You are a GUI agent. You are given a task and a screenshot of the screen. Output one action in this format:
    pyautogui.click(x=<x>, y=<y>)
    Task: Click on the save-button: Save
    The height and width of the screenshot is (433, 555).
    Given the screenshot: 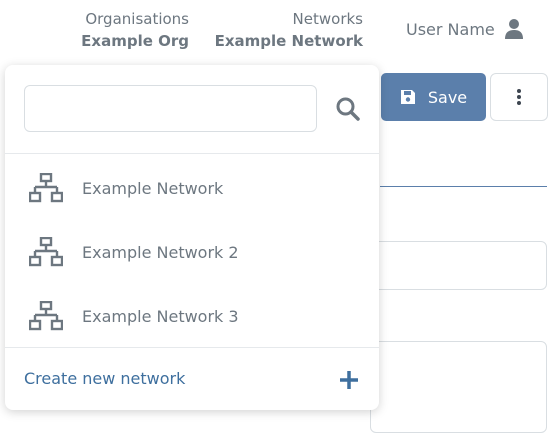 What is the action you would take?
    pyautogui.click(x=433, y=97)
    